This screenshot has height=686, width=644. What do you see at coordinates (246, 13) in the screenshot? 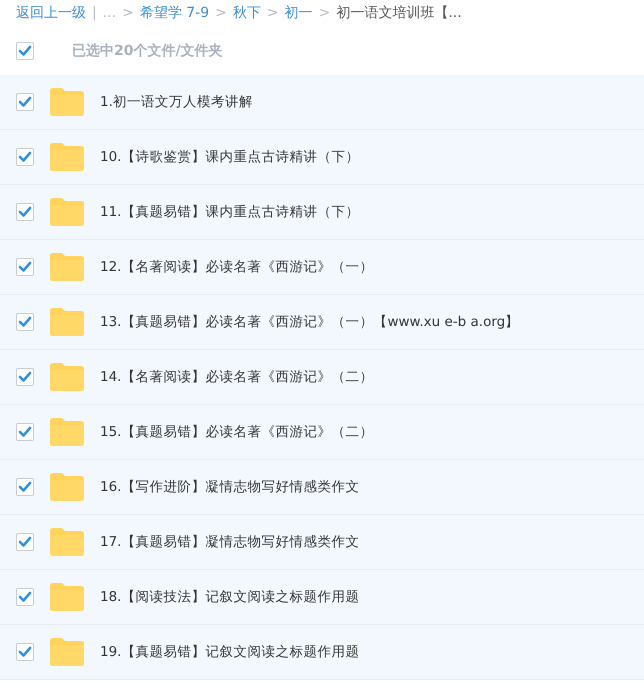
I see `breadcrumb-item: 秋下` at bounding box center [246, 13].